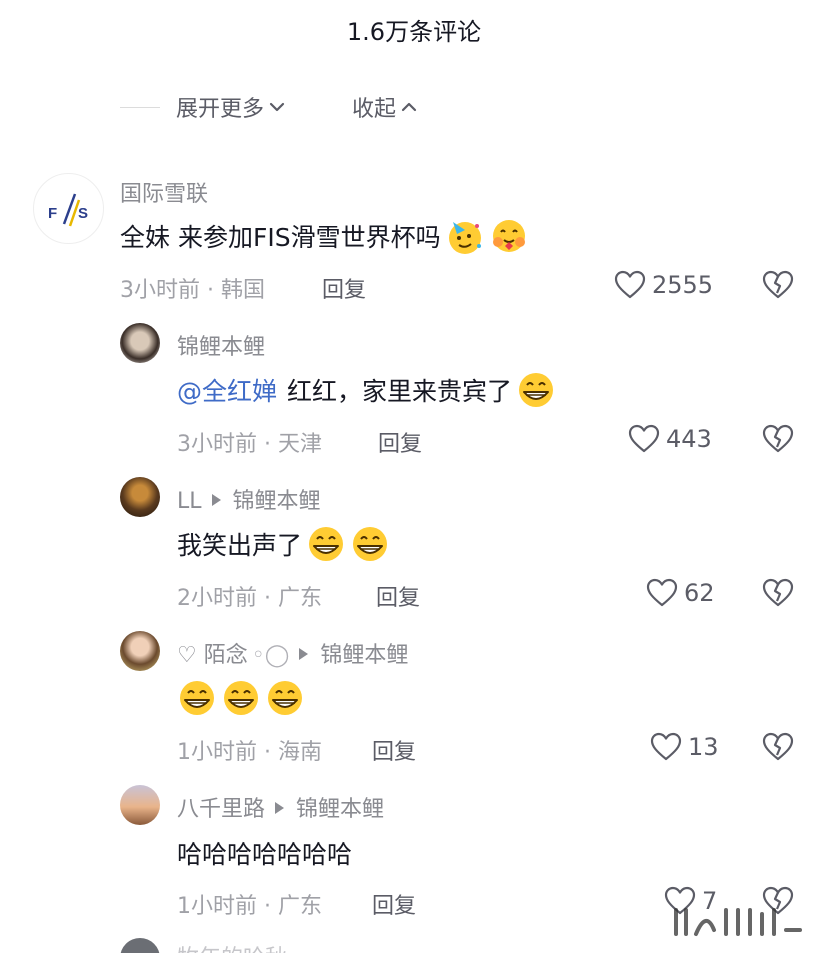 Image resolution: width=828 pixels, height=953 pixels. I want to click on reply-text: 哈哈哈哈哈哈哈, so click(264, 853).